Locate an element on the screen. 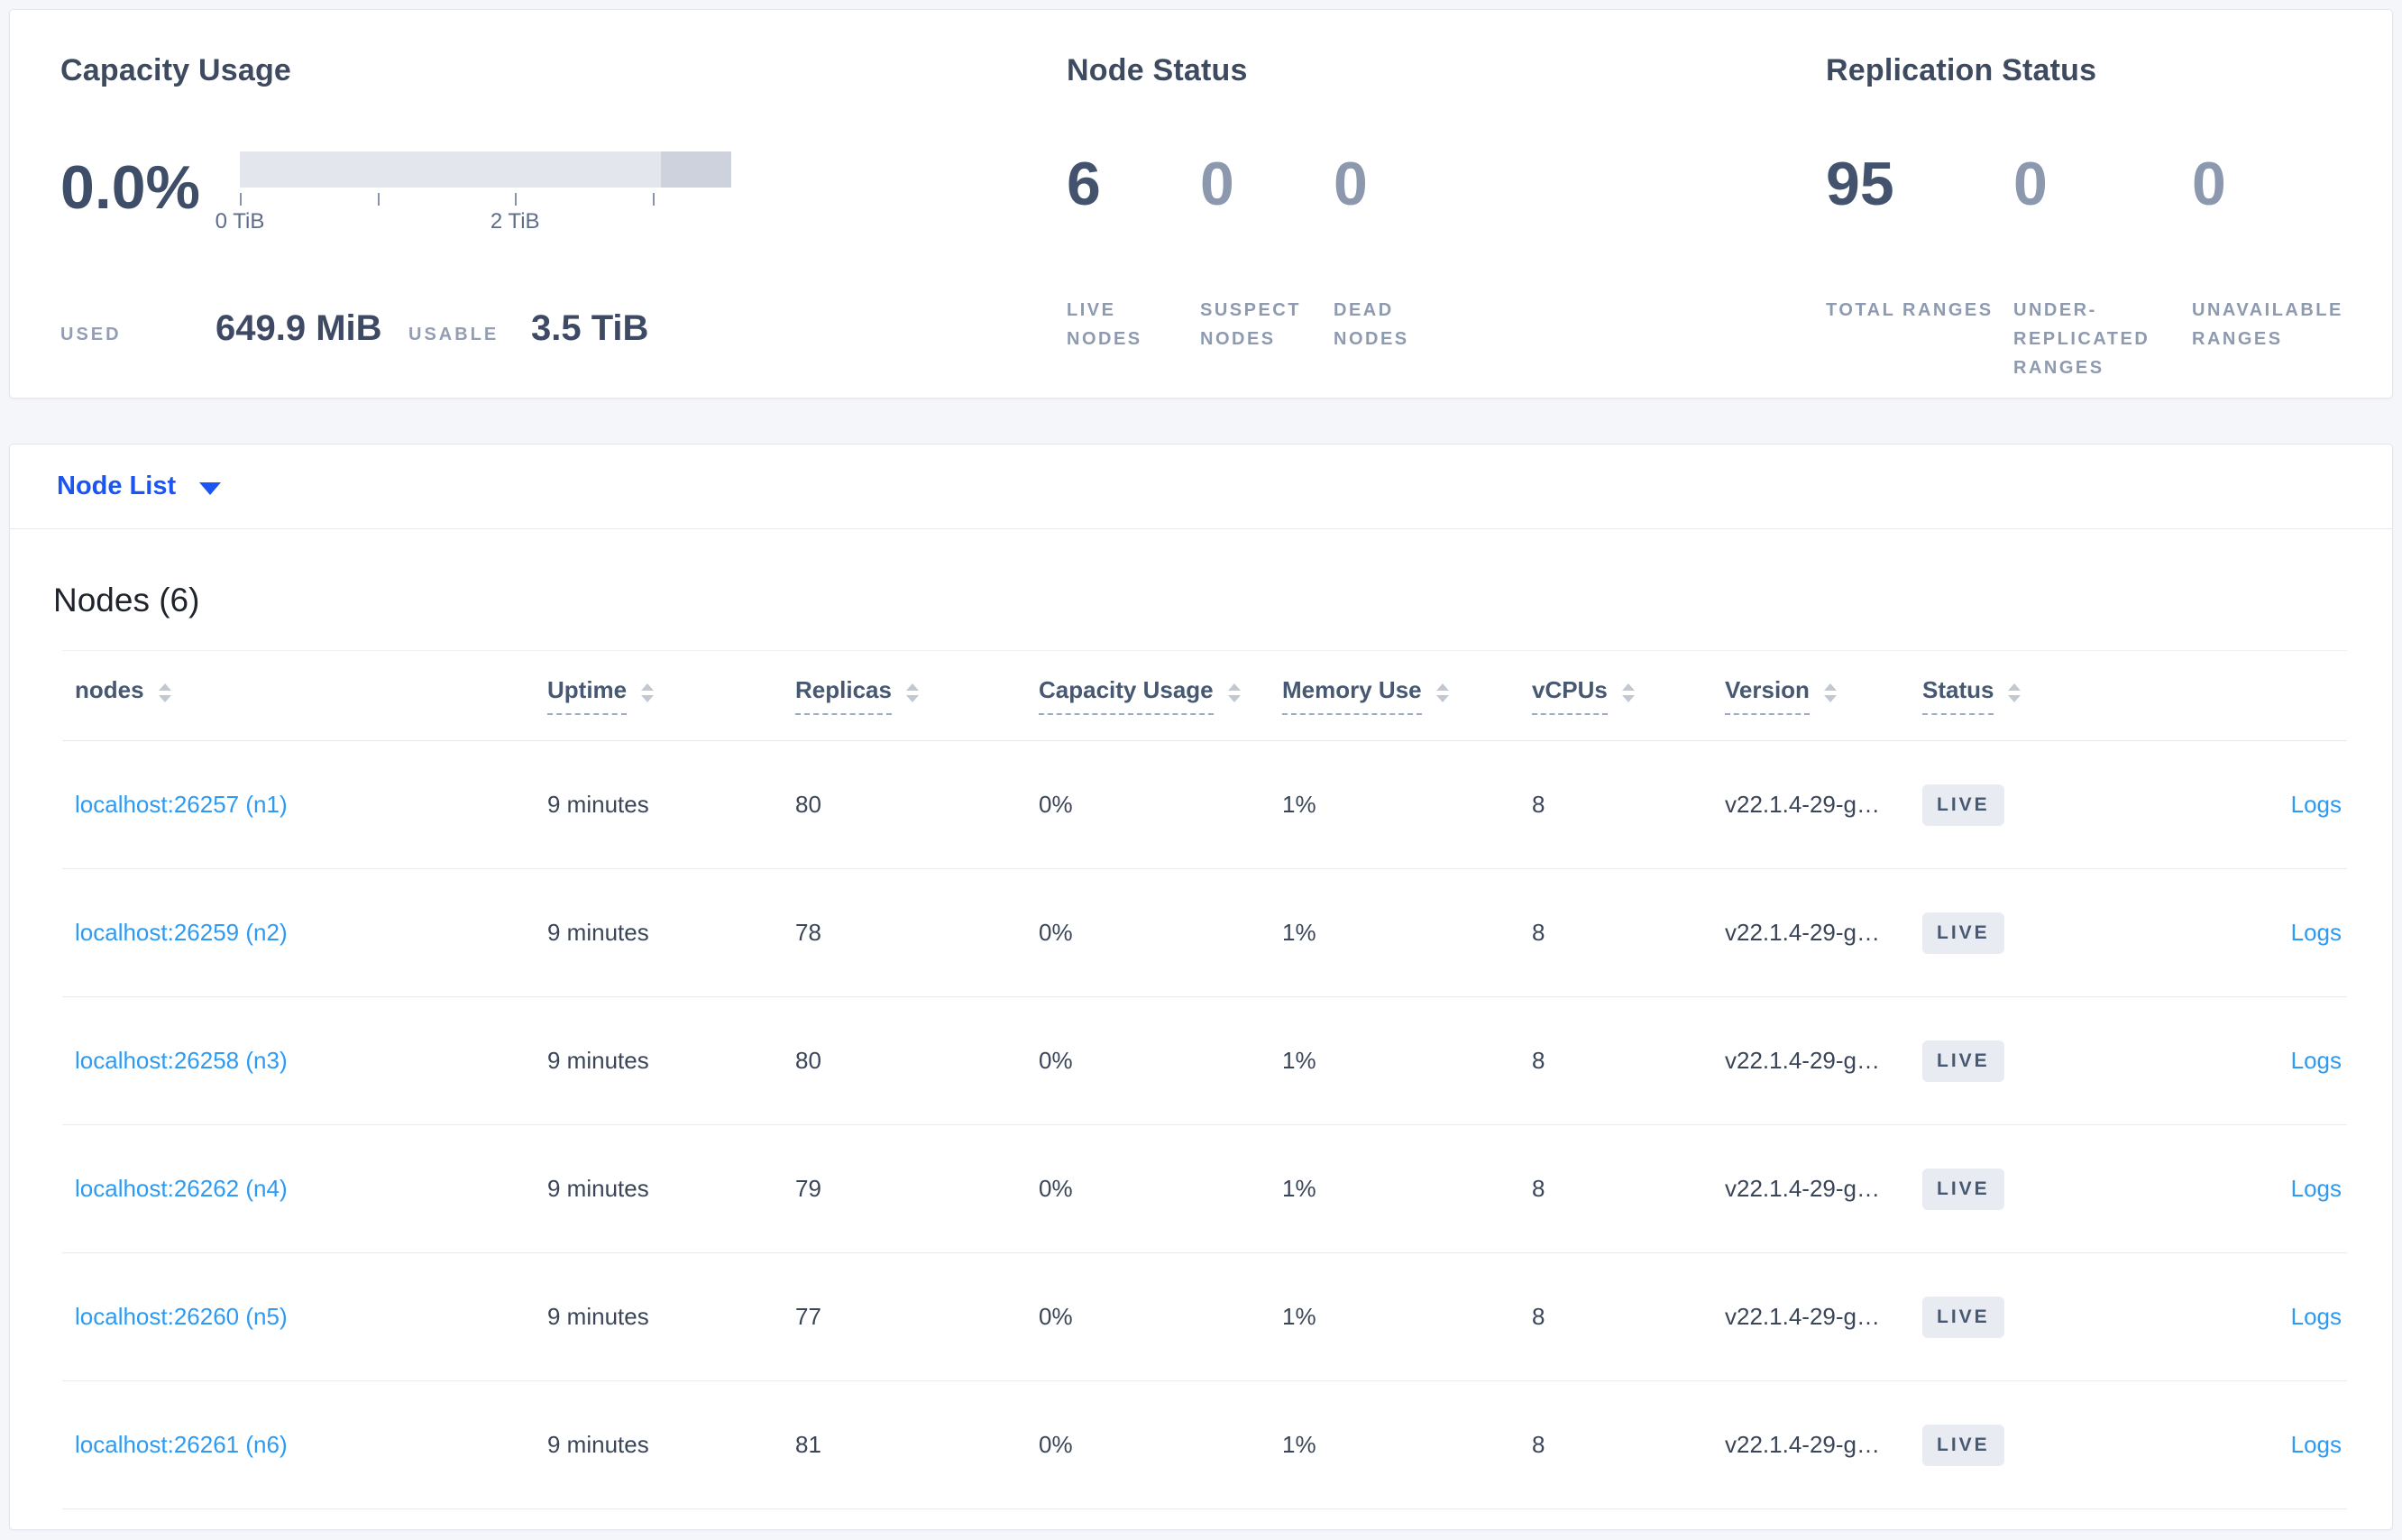  under-replicated-ranges-count: 0 is located at coordinates (2030, 184).